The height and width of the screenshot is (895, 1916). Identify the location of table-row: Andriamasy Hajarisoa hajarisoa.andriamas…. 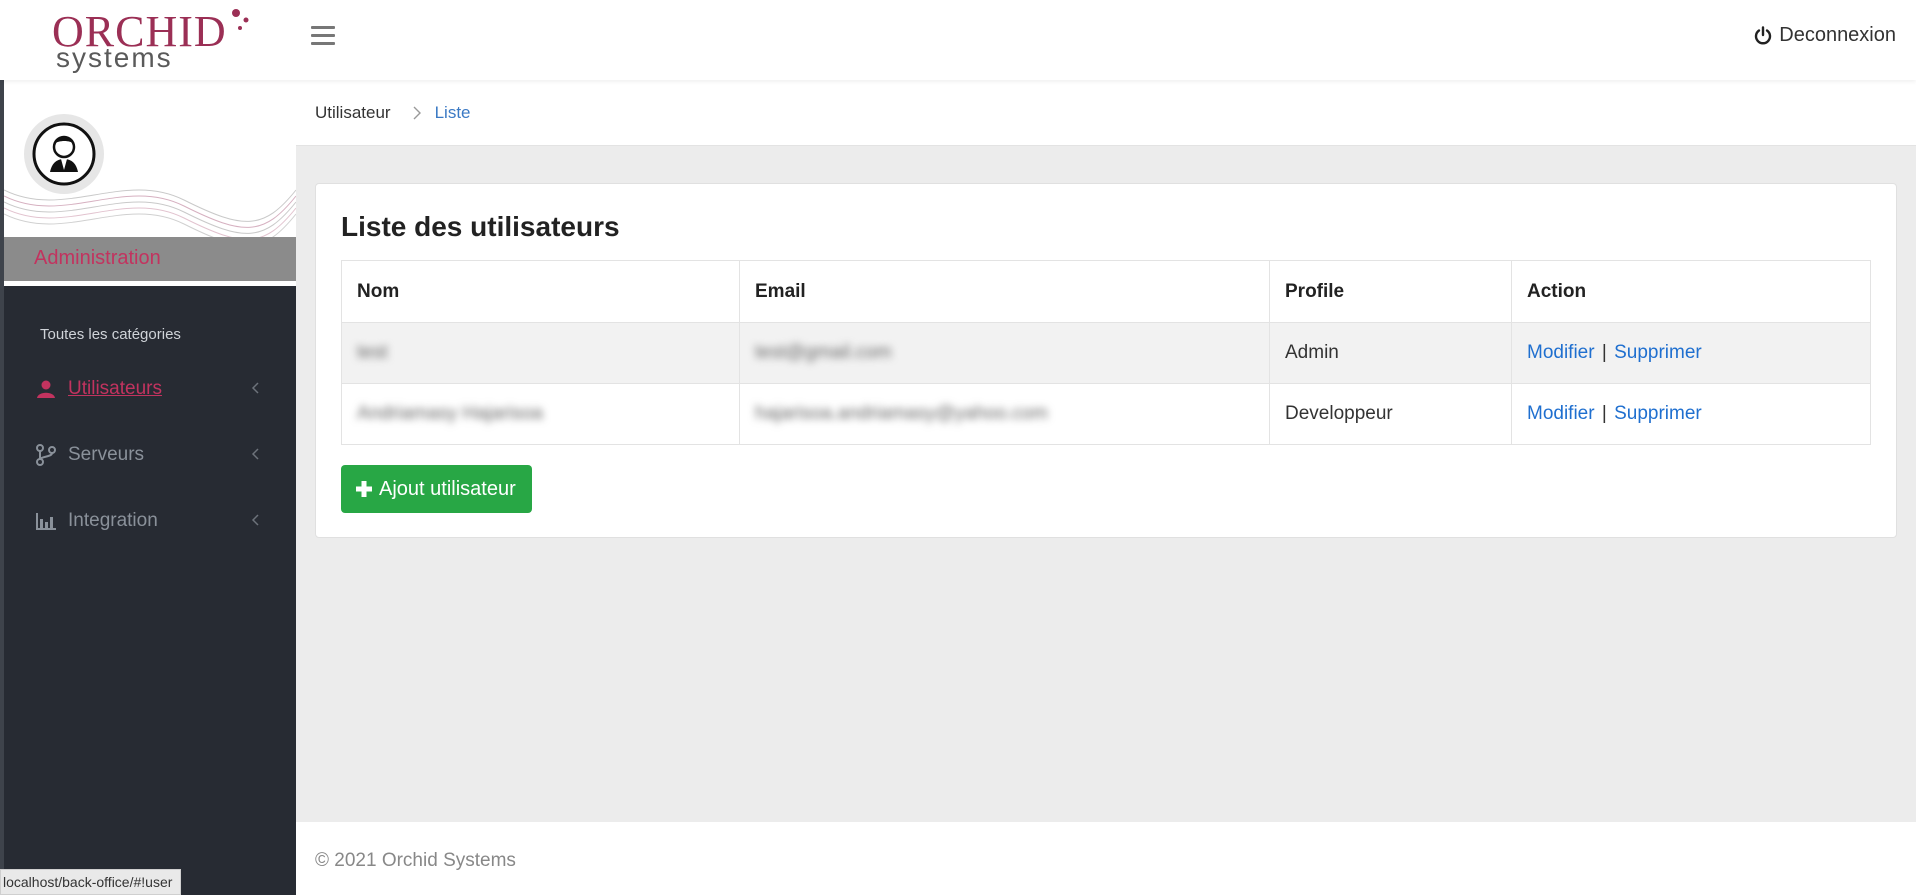
(1106, 414).